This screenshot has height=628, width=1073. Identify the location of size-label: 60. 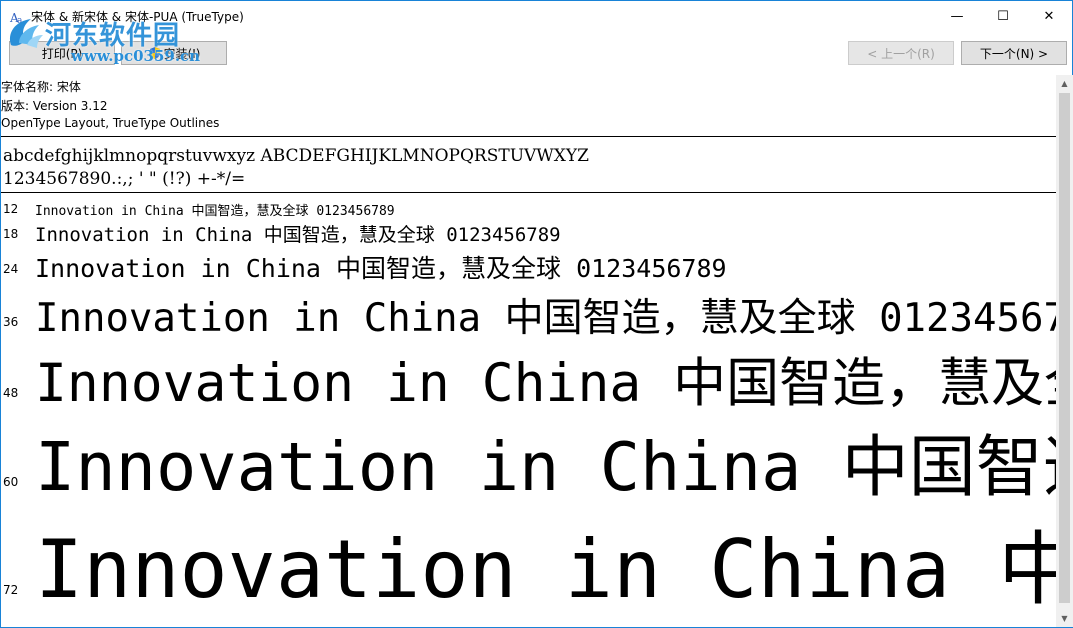
(11, 482).